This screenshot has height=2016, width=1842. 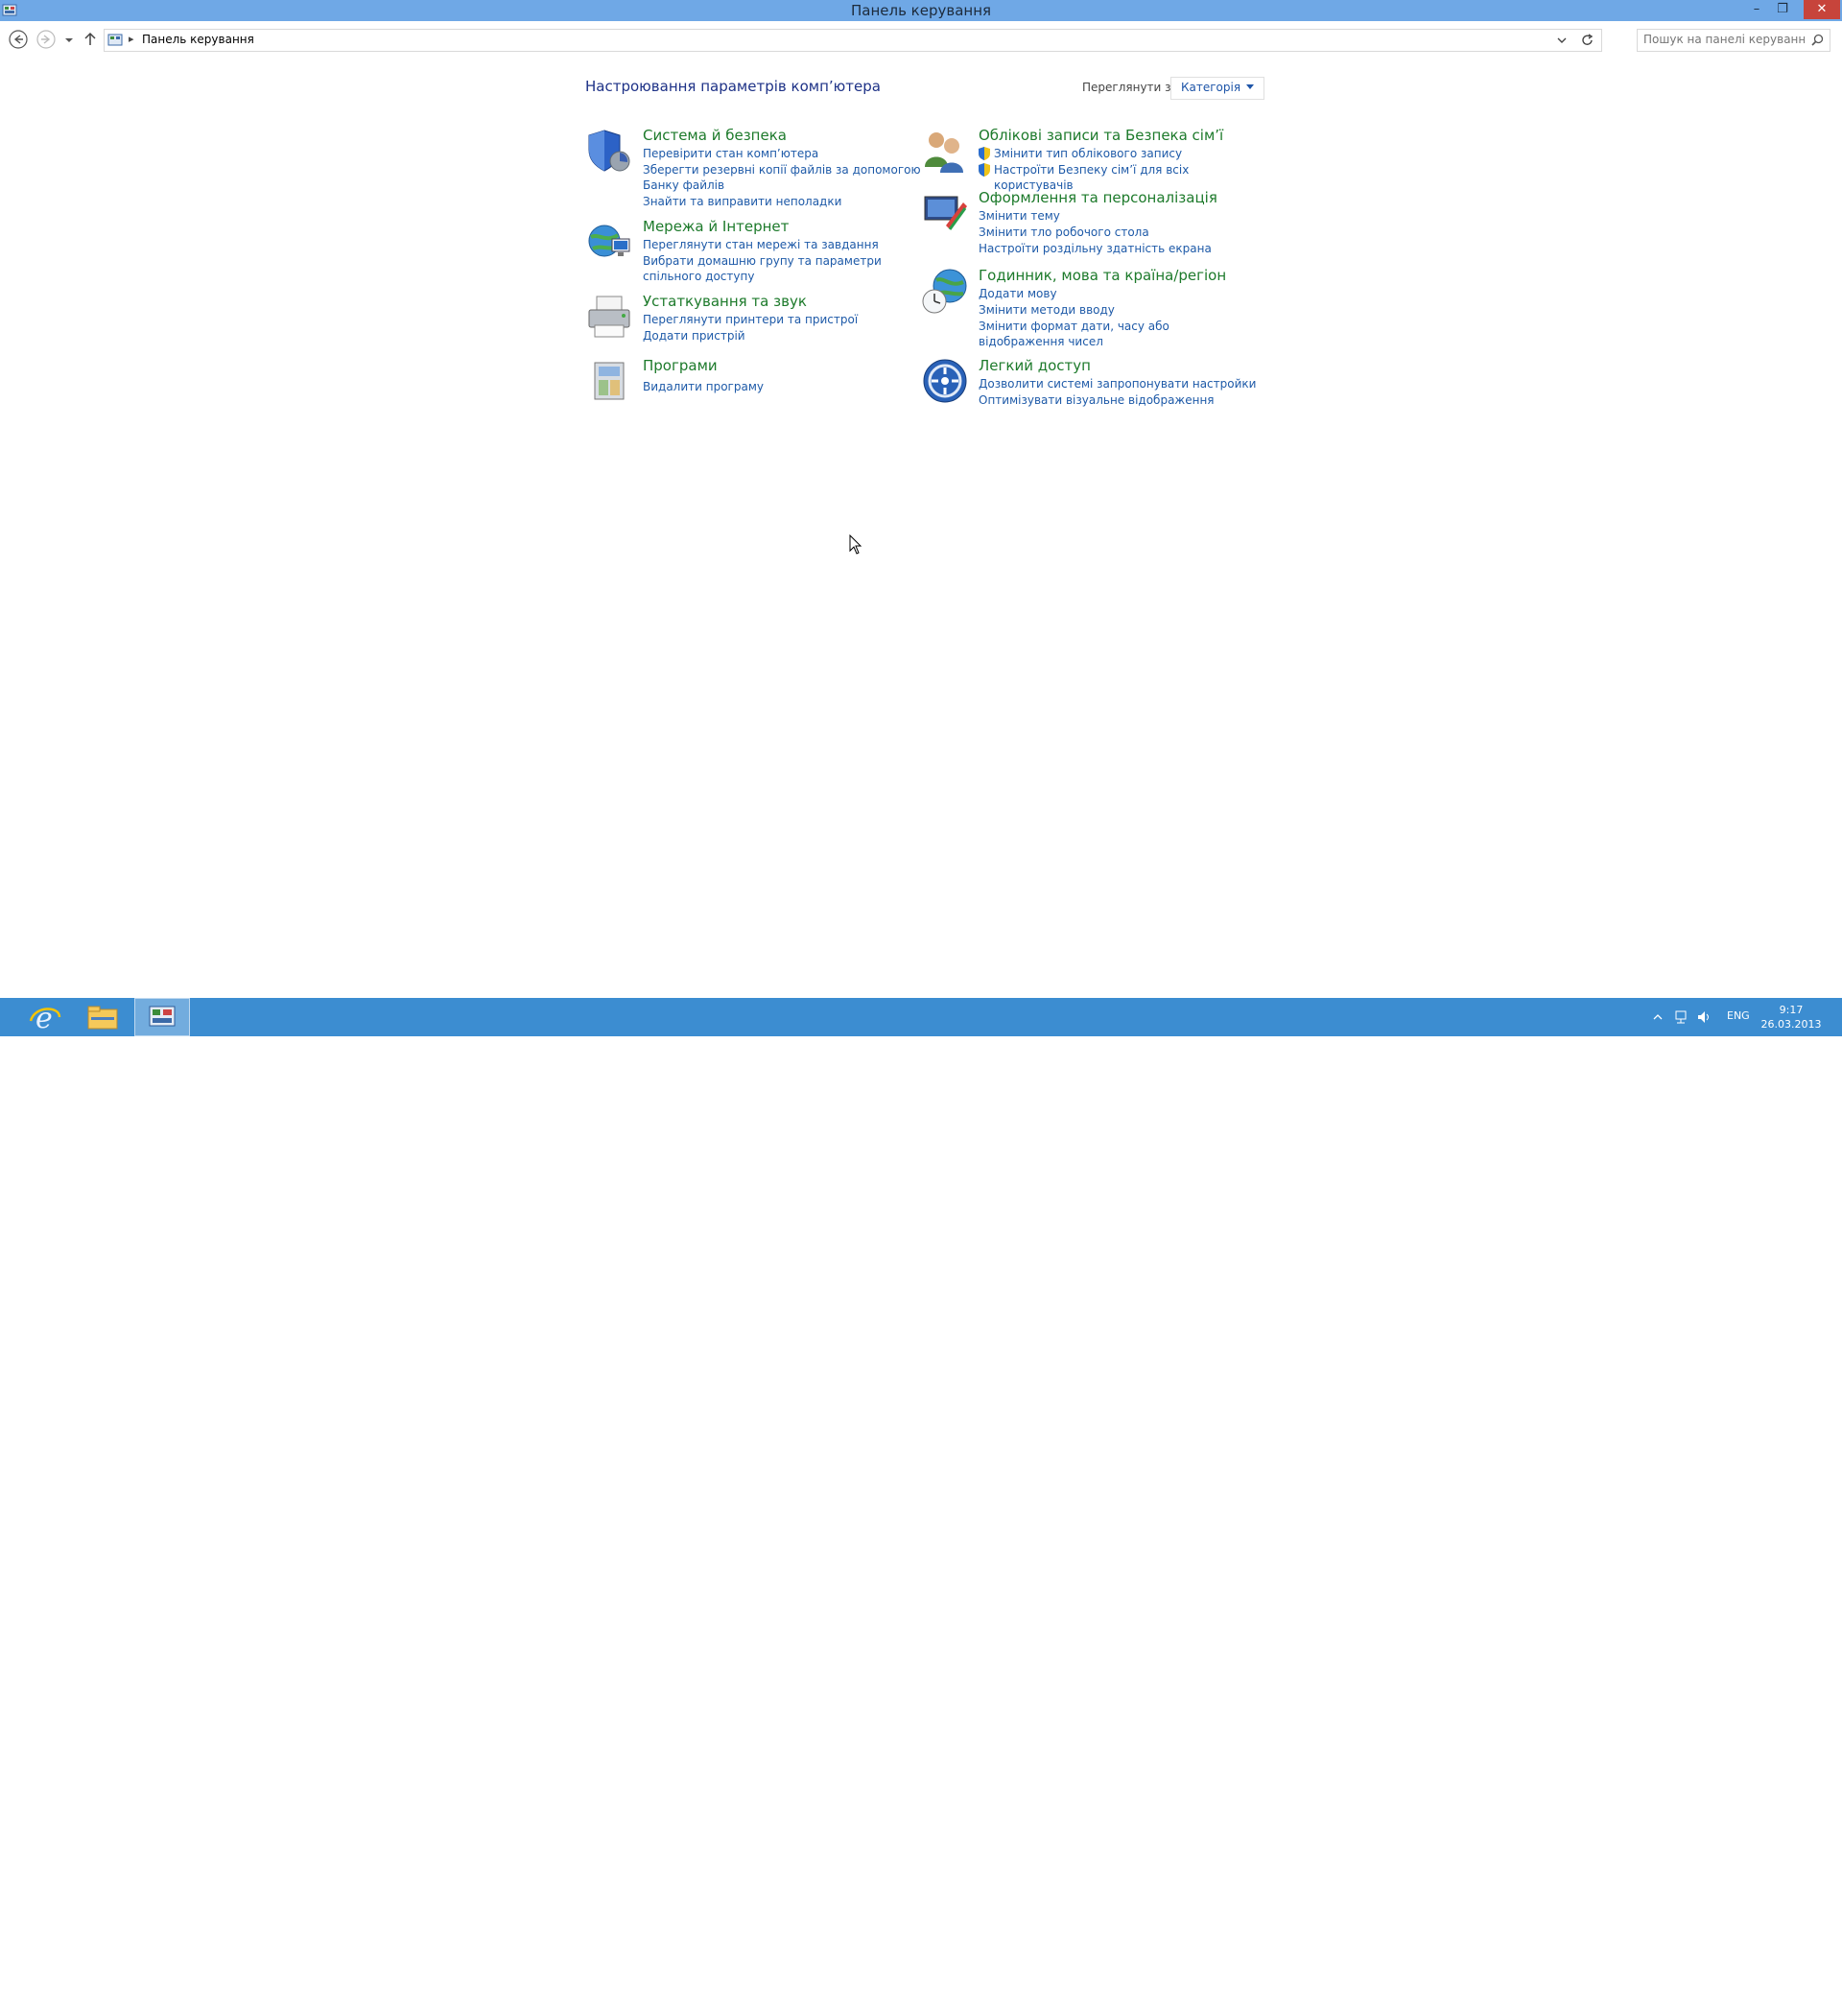 I want to click on internet-explorer-button: e, so click(x=45, y=1017).